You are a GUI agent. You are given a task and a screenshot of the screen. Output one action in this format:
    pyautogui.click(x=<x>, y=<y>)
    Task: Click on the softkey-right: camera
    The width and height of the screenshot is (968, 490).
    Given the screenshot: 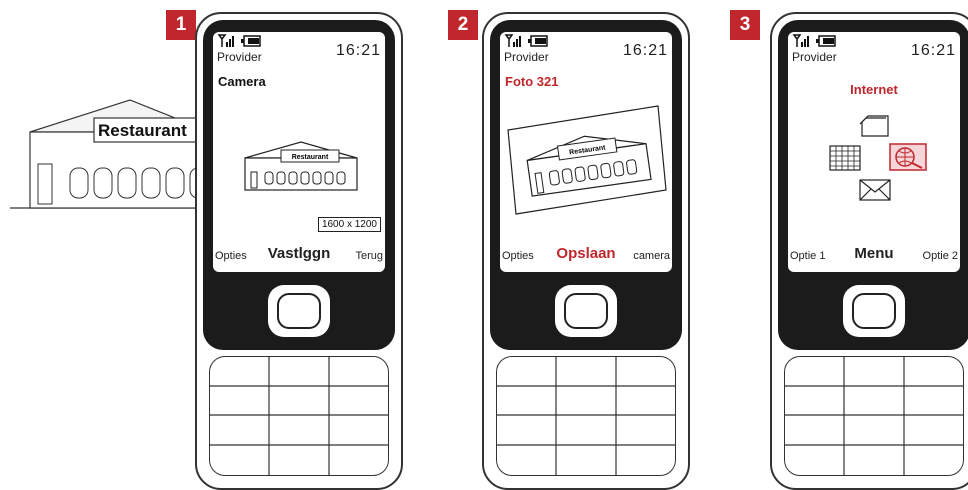 What is the action you would take?
    pyautogui.click(x=651, y=256)
    